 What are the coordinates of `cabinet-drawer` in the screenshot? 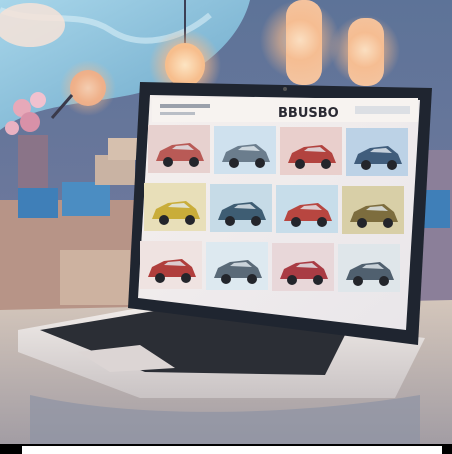 It's located at (95, 277).